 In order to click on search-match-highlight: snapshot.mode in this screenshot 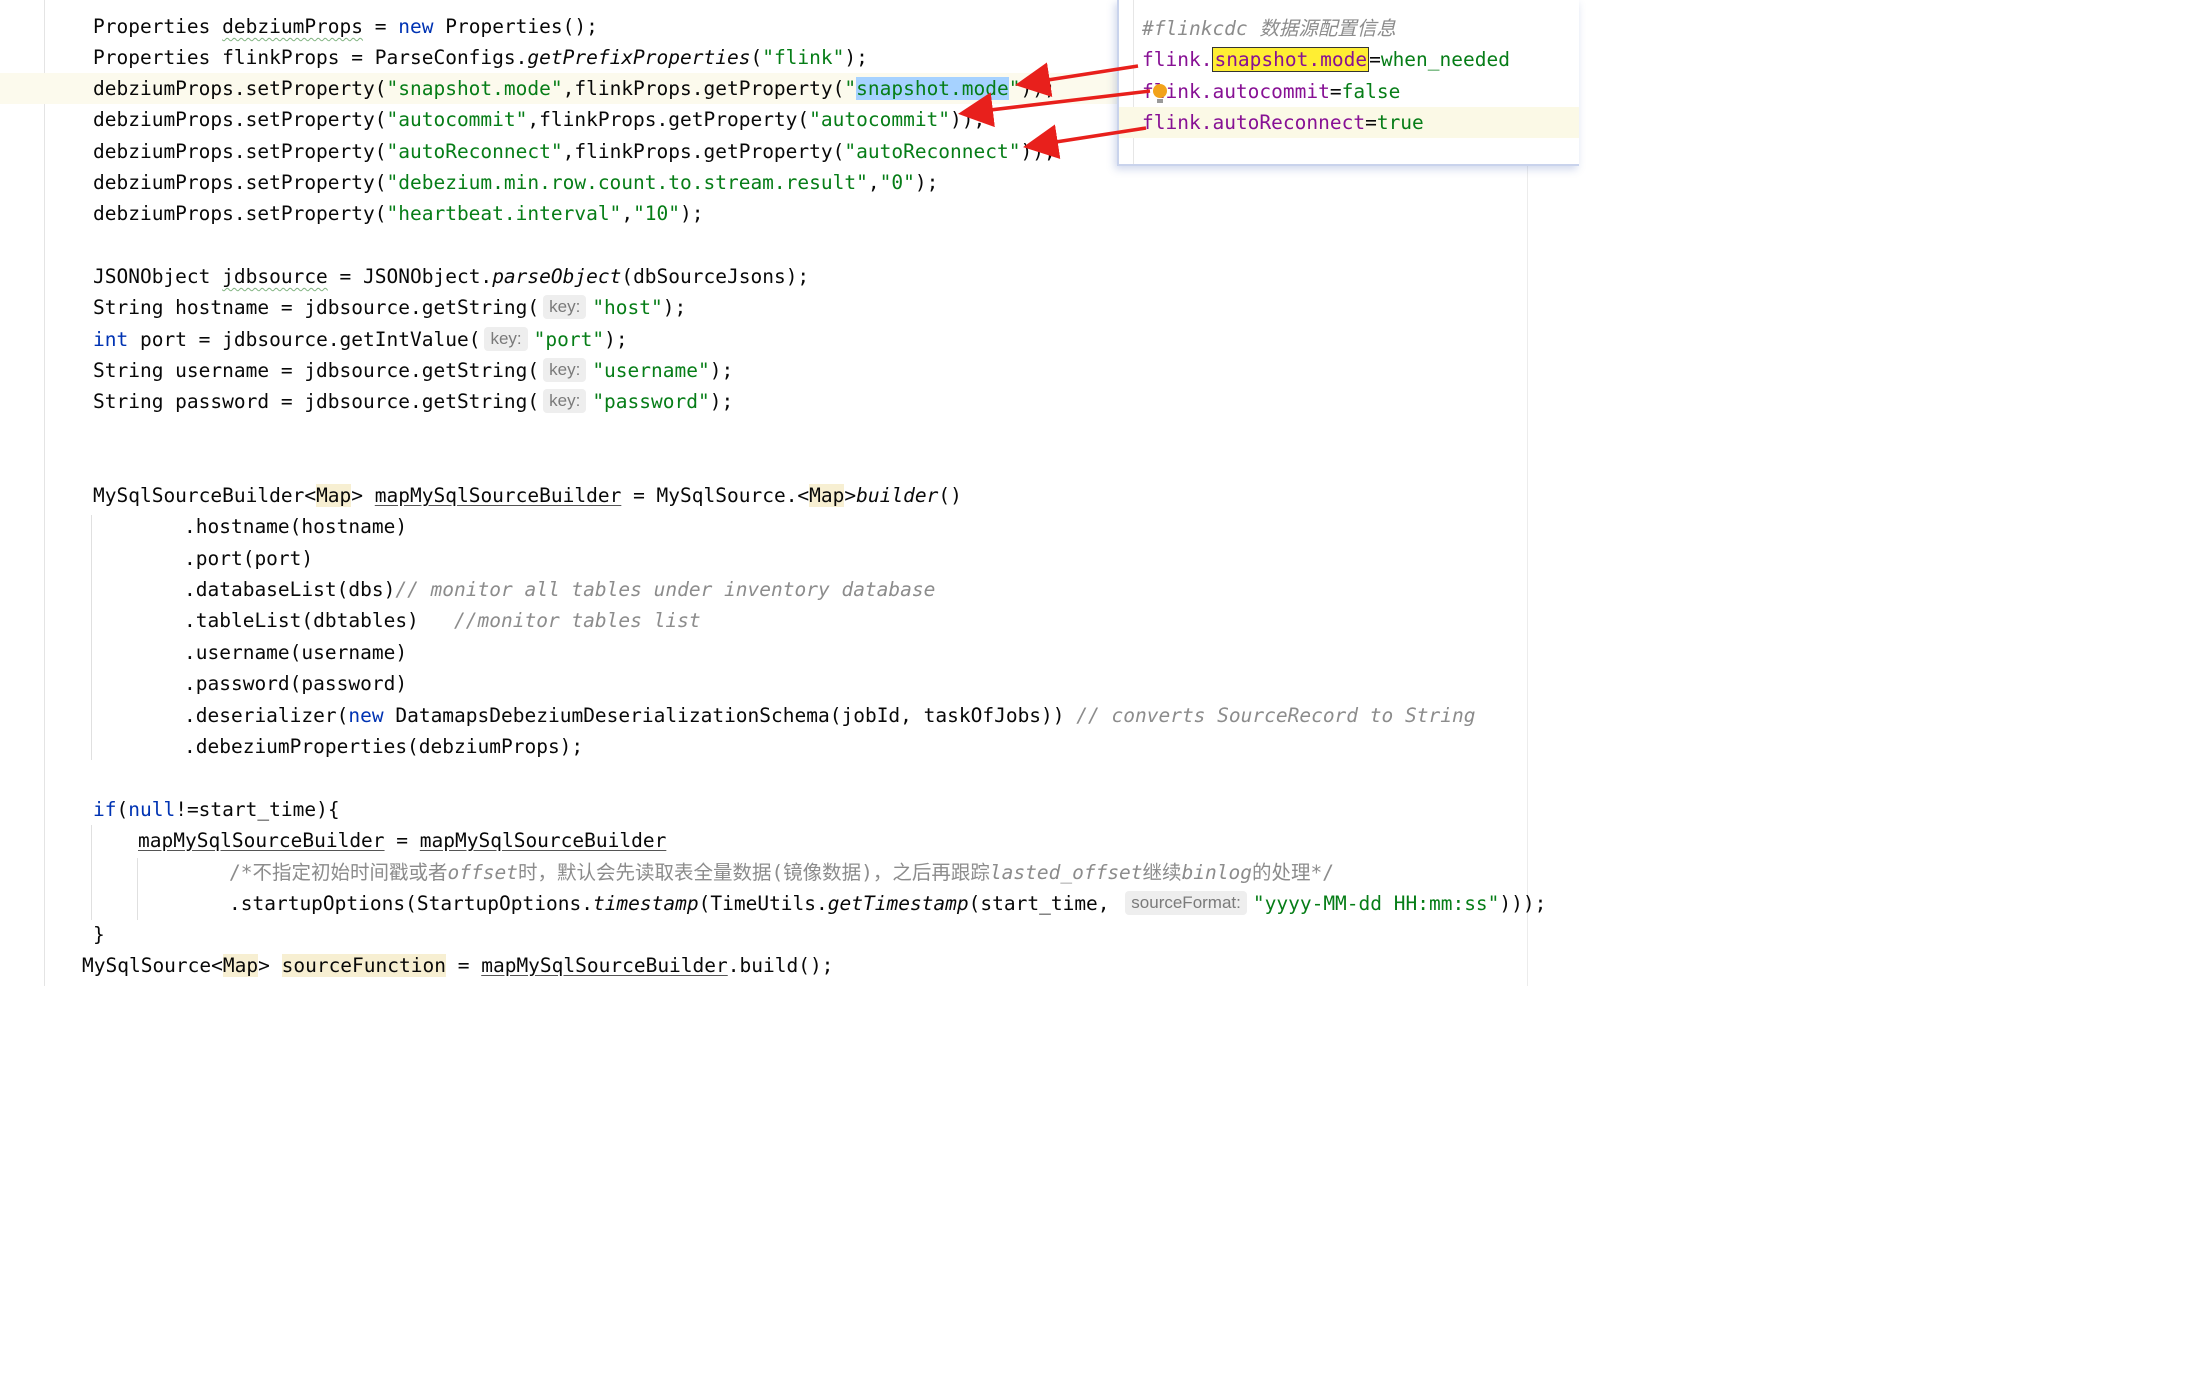, I will do `click(1291, 59)`.